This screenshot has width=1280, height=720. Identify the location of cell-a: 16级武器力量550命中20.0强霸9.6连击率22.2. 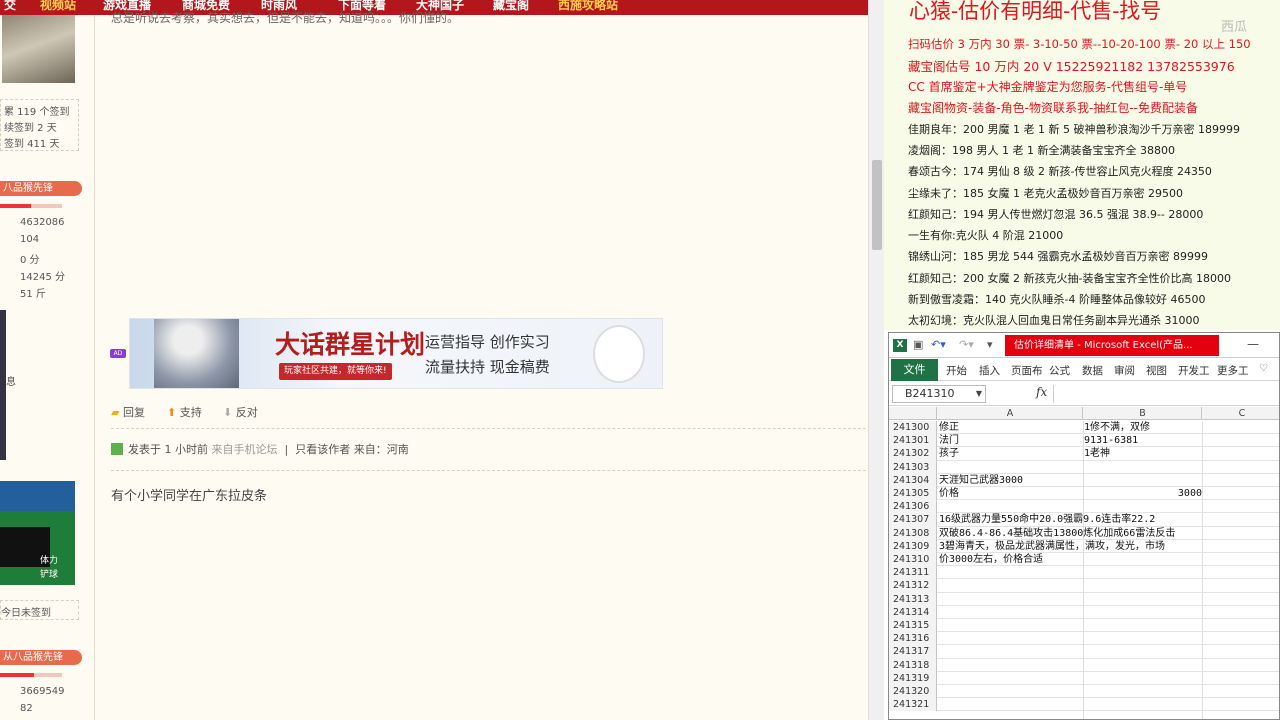
(1047, 519).